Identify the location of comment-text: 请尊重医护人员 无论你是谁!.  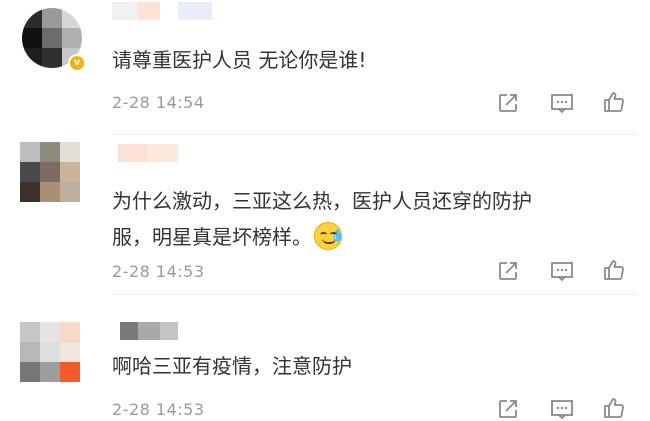
(239, 60).